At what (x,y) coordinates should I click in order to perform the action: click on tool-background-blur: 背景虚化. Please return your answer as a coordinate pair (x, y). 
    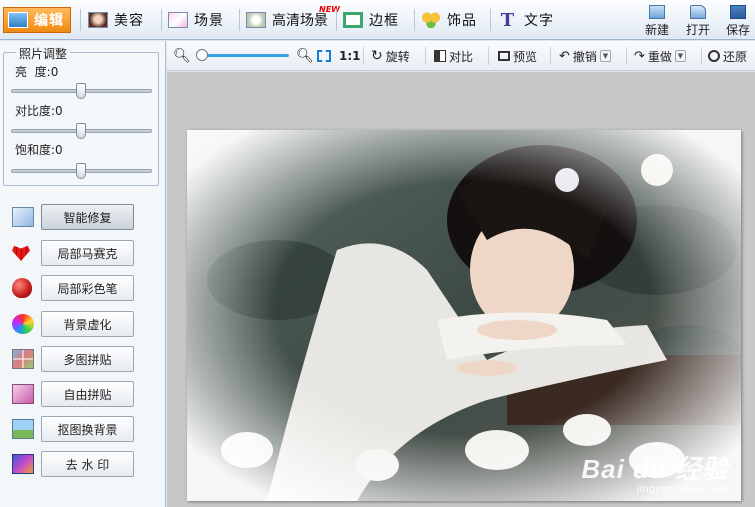
    Looking at the image, I should click on (74, 324).